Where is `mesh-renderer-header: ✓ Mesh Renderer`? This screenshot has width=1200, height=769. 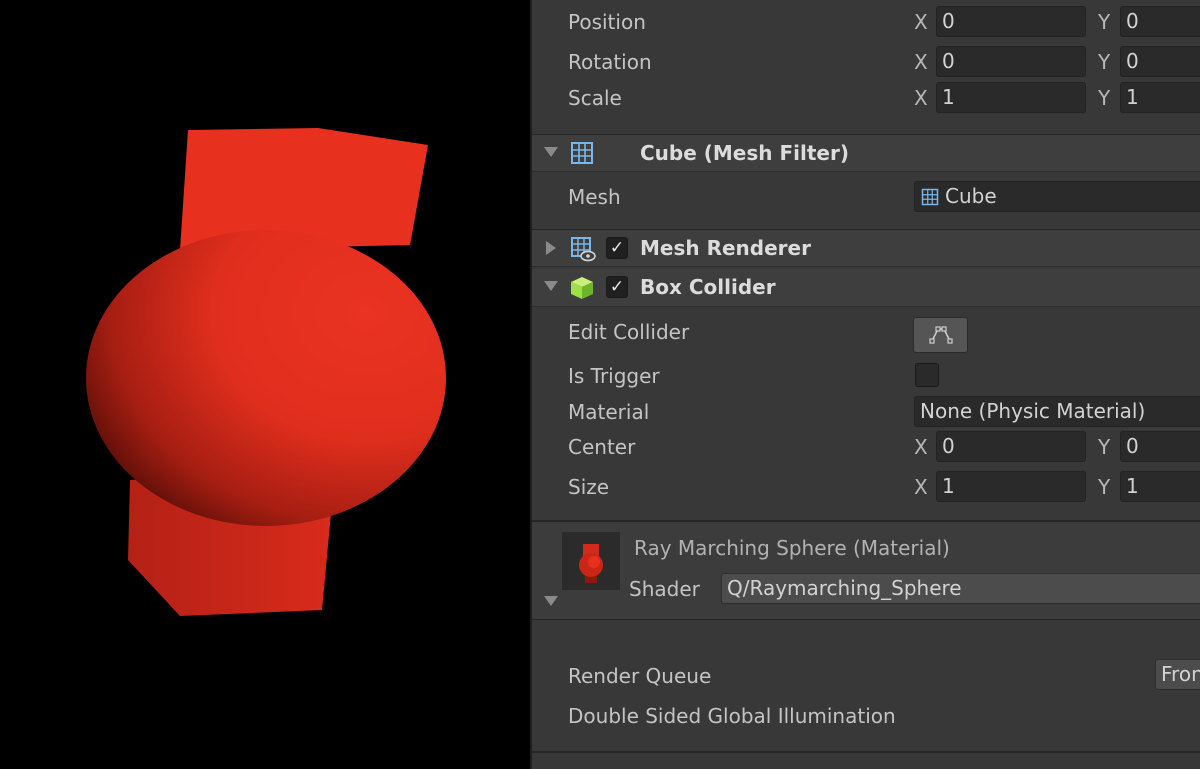
mesh-renderer-header: ✓ Mesh Renderer is located at coordinates (866, 248).